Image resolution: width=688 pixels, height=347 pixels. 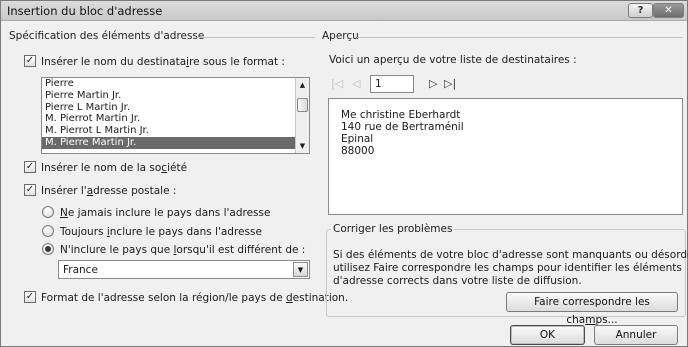 I want to click on spec-separator, so click(x=256, y=37).